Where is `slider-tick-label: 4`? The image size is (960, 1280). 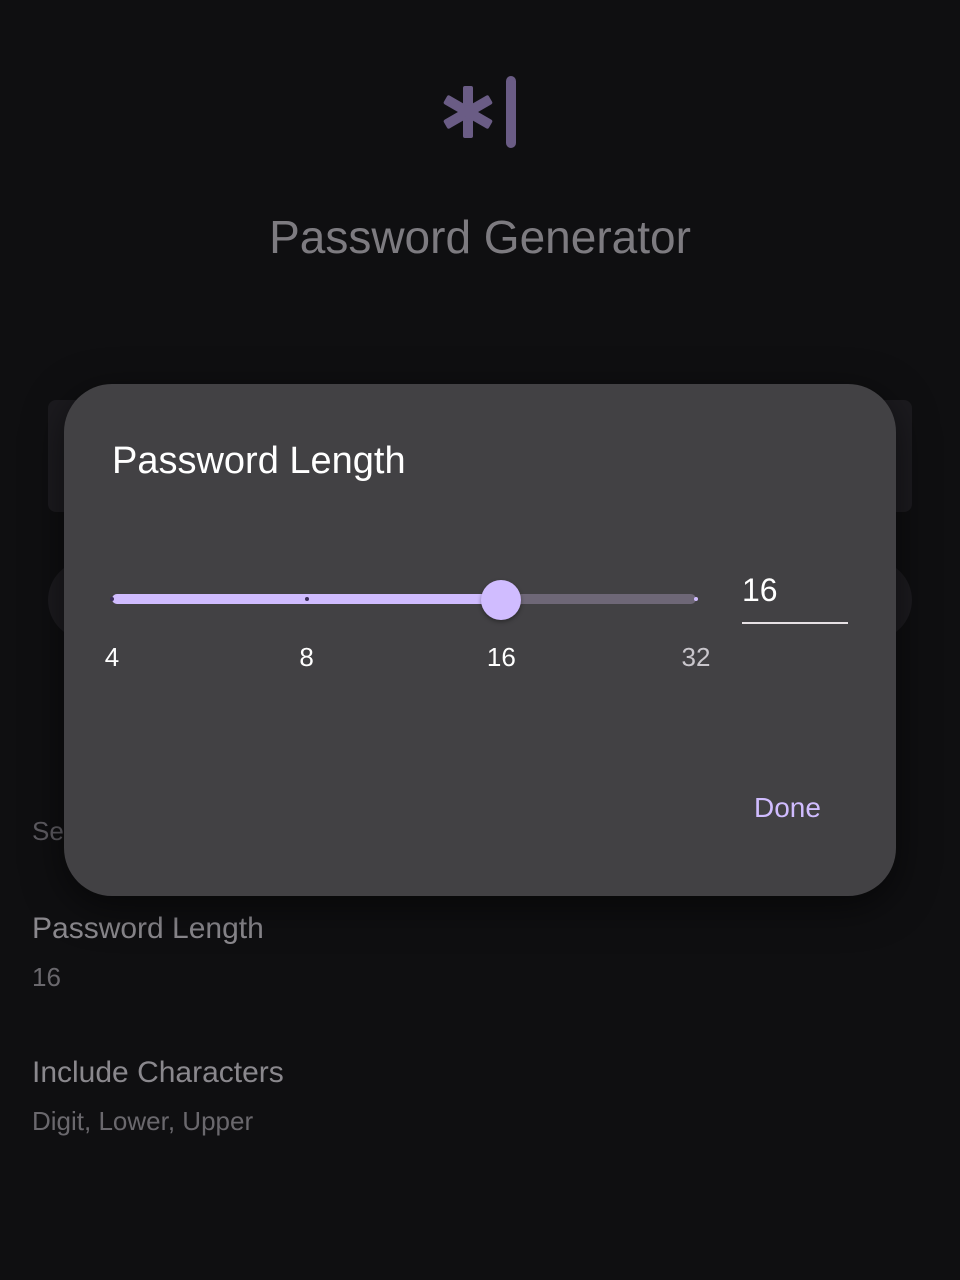 slider-tick-label: 4 is located at coordinates (112, 657).